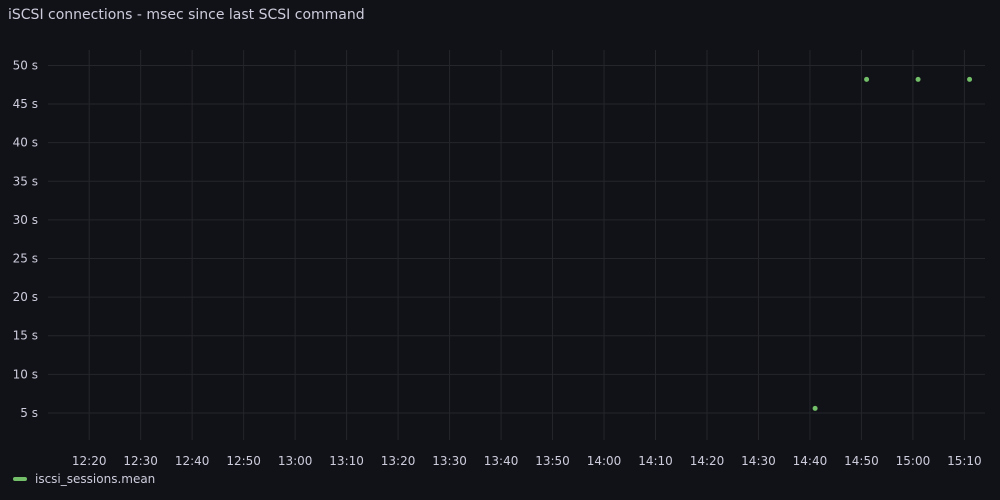  I want to click on y-tick-label: 10 s, so click(25, 374).